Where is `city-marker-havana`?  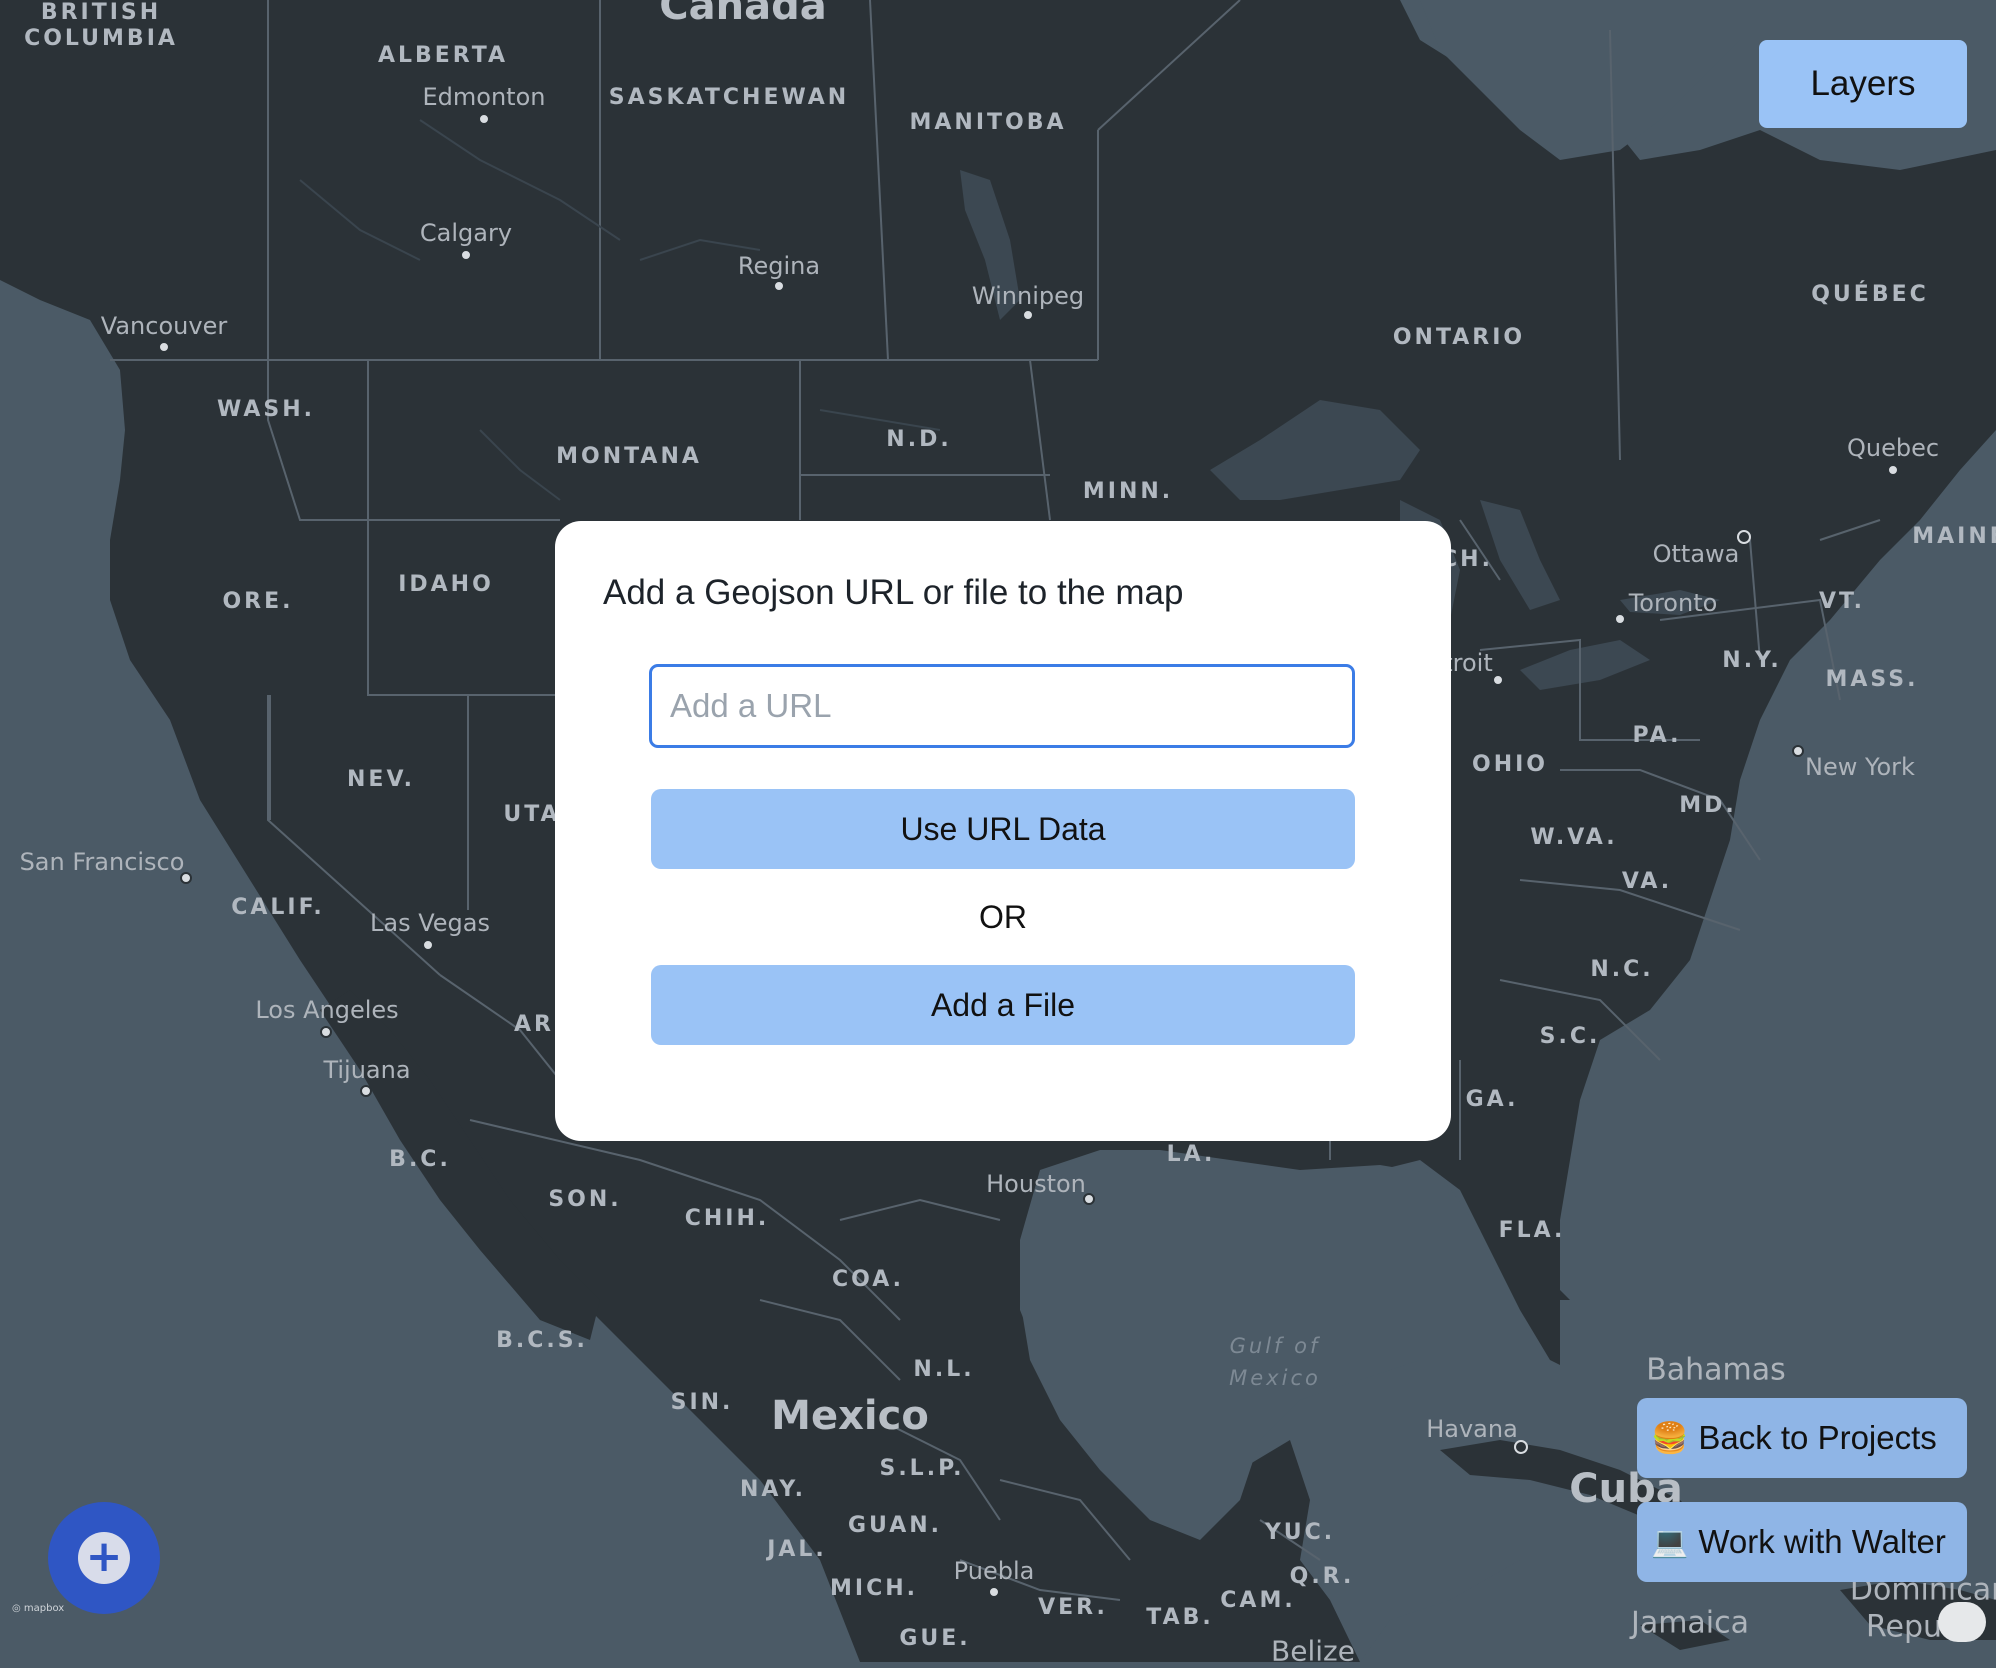 city-marker-havana is located at coordinates (1521, 1447).